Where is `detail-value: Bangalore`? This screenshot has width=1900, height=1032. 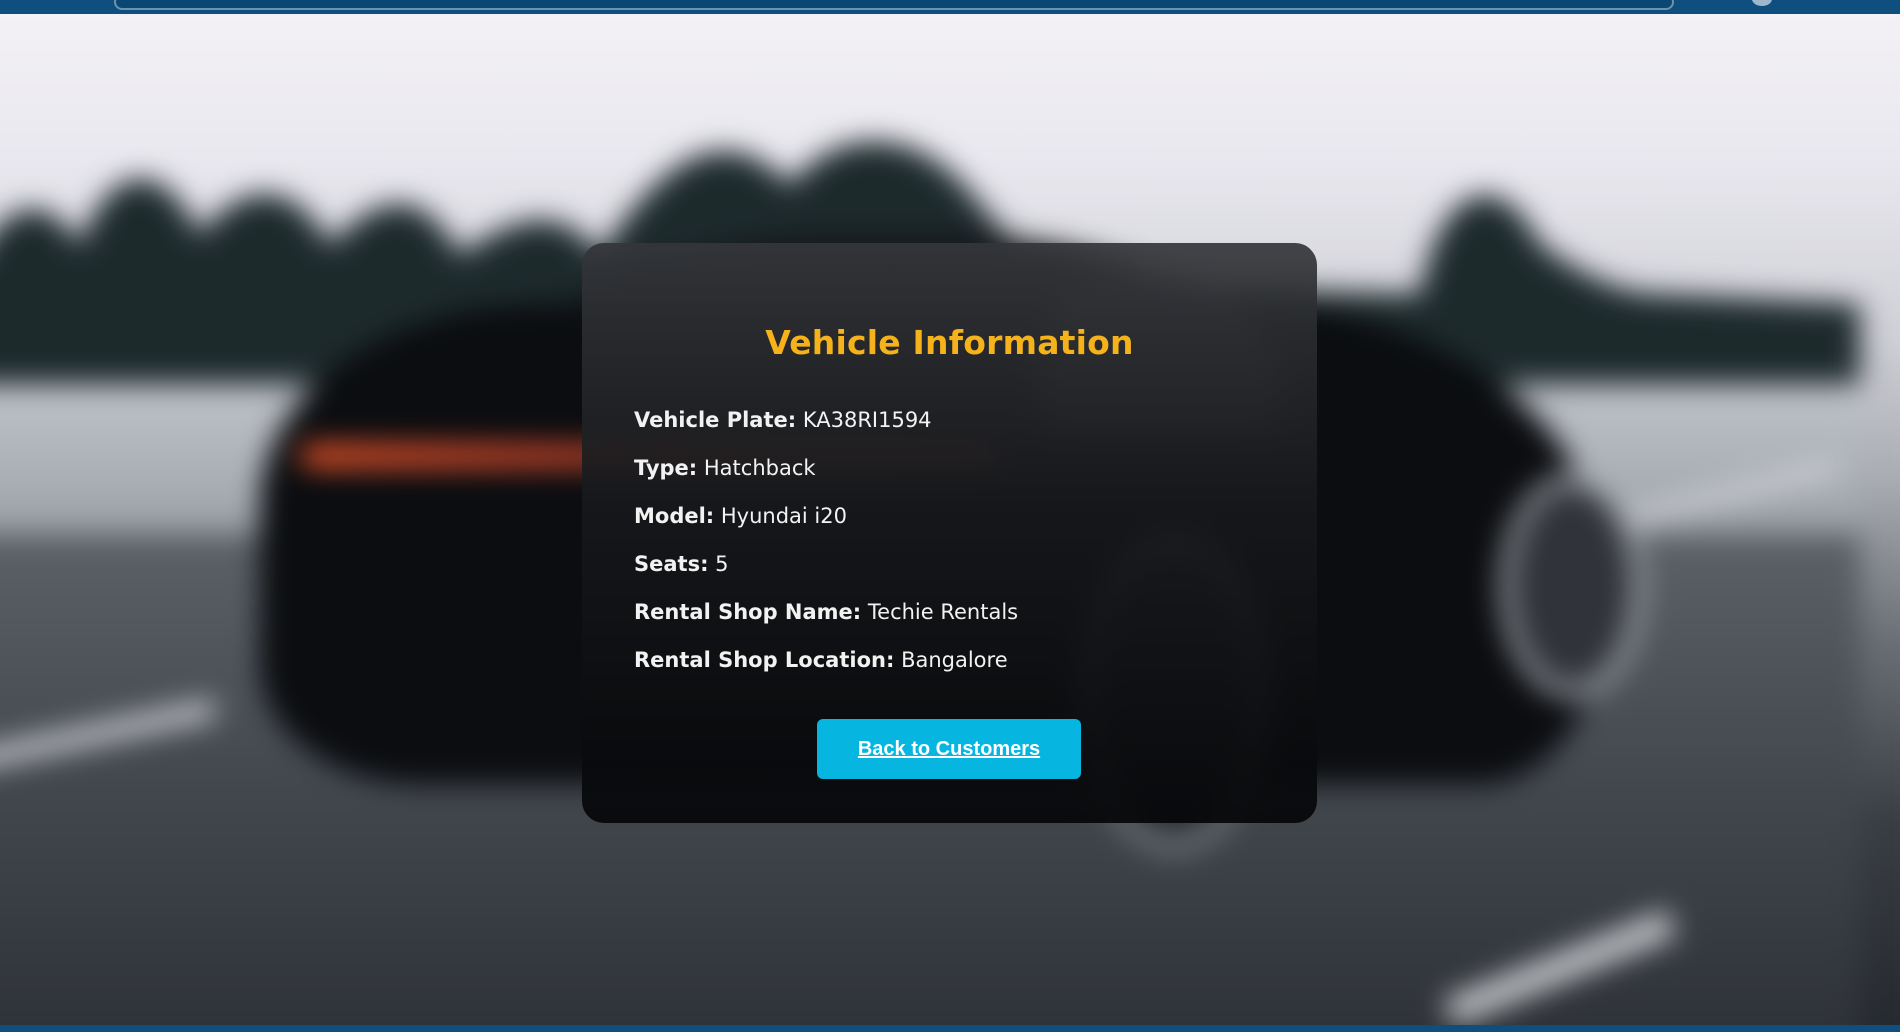 detail-value: Bangalore is located at coordinates (954, 660).